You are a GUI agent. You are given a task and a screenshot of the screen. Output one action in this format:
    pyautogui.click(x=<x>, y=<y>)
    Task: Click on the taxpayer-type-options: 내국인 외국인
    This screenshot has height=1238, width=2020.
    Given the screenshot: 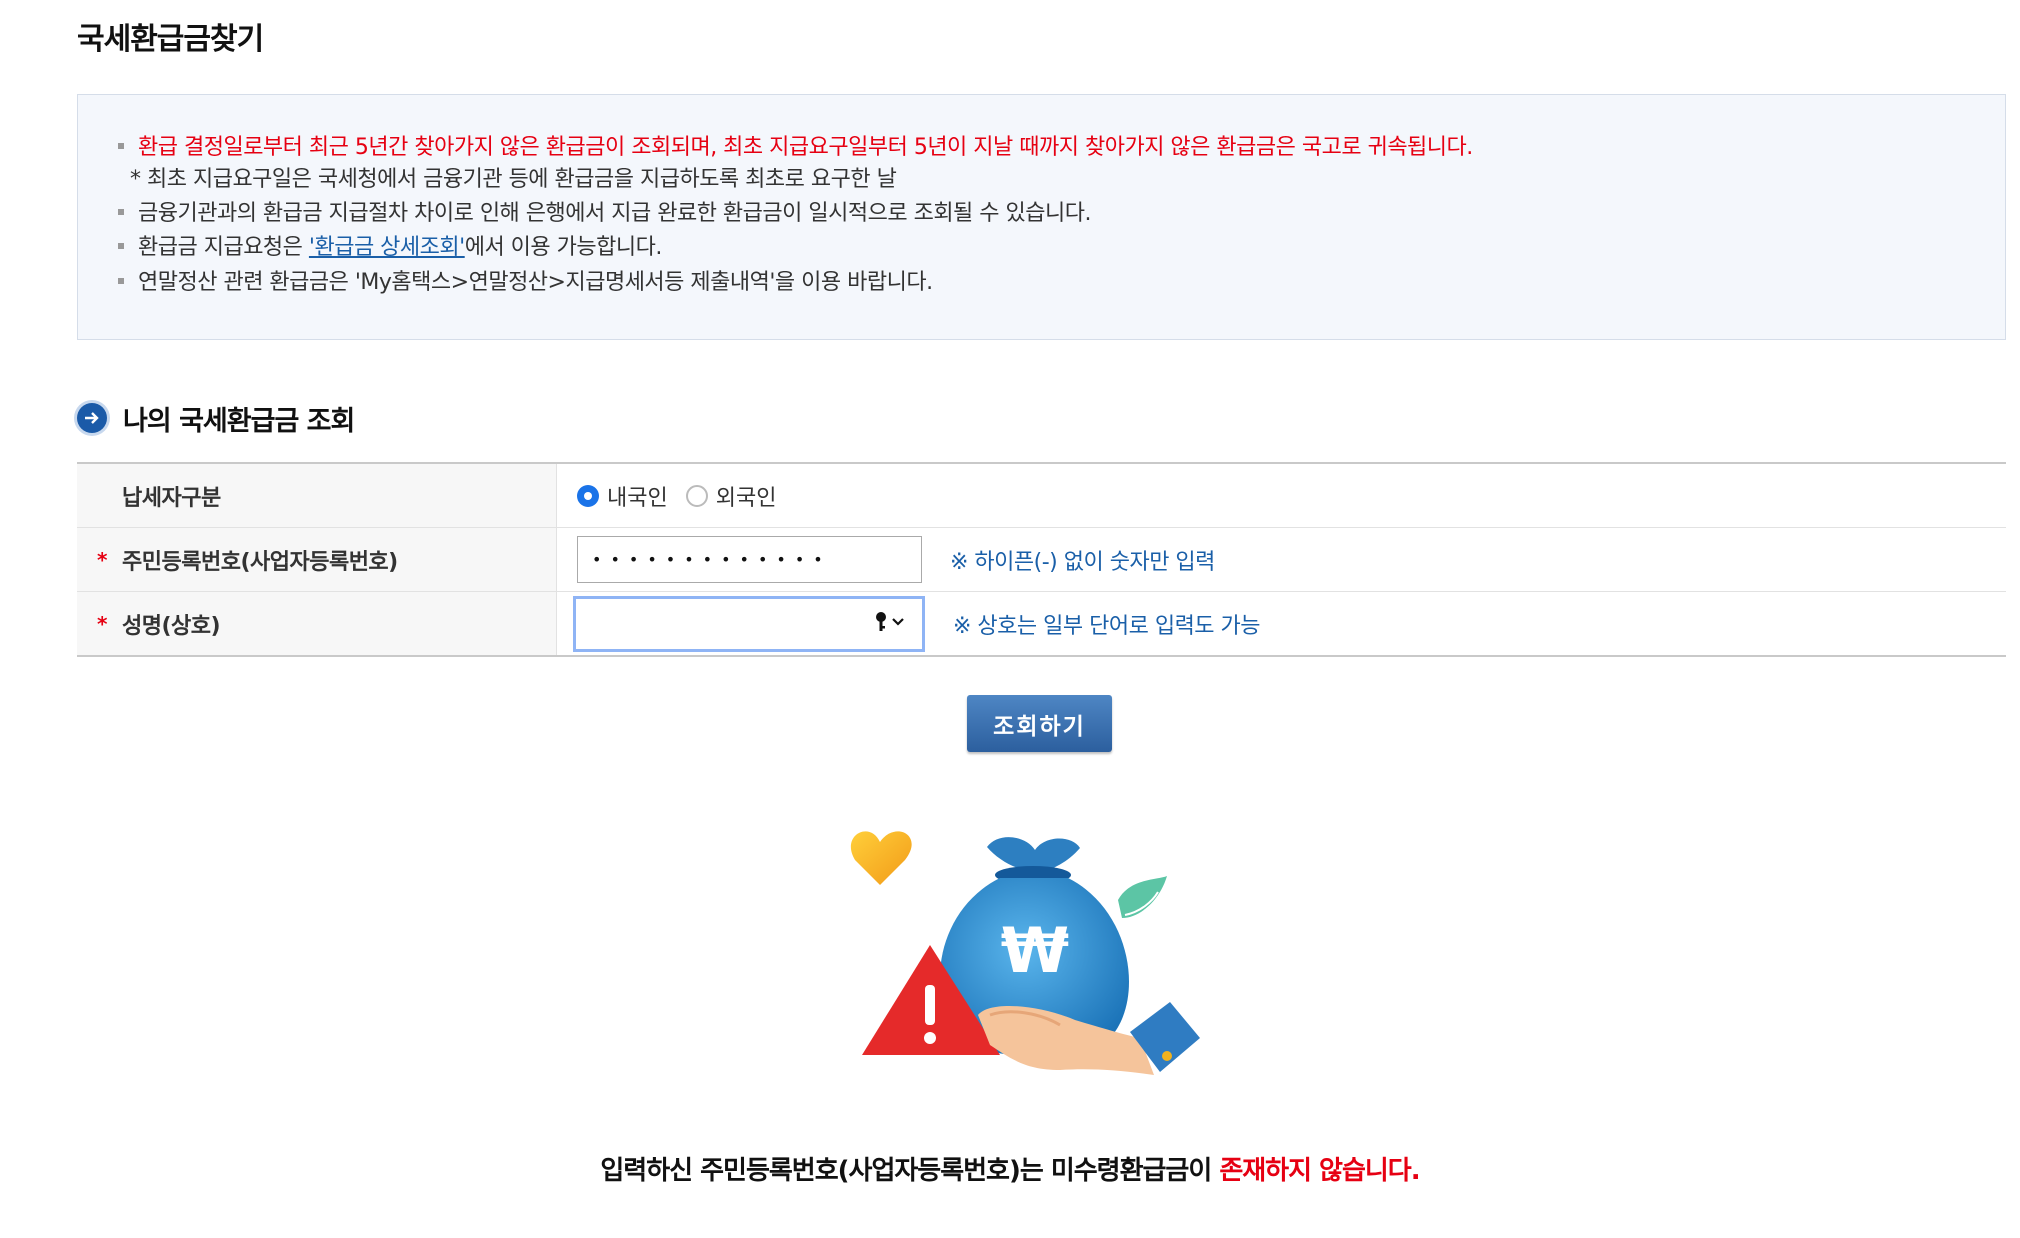 What is the action you would take?
    pyautogui.click(x=1281, y=495)
    